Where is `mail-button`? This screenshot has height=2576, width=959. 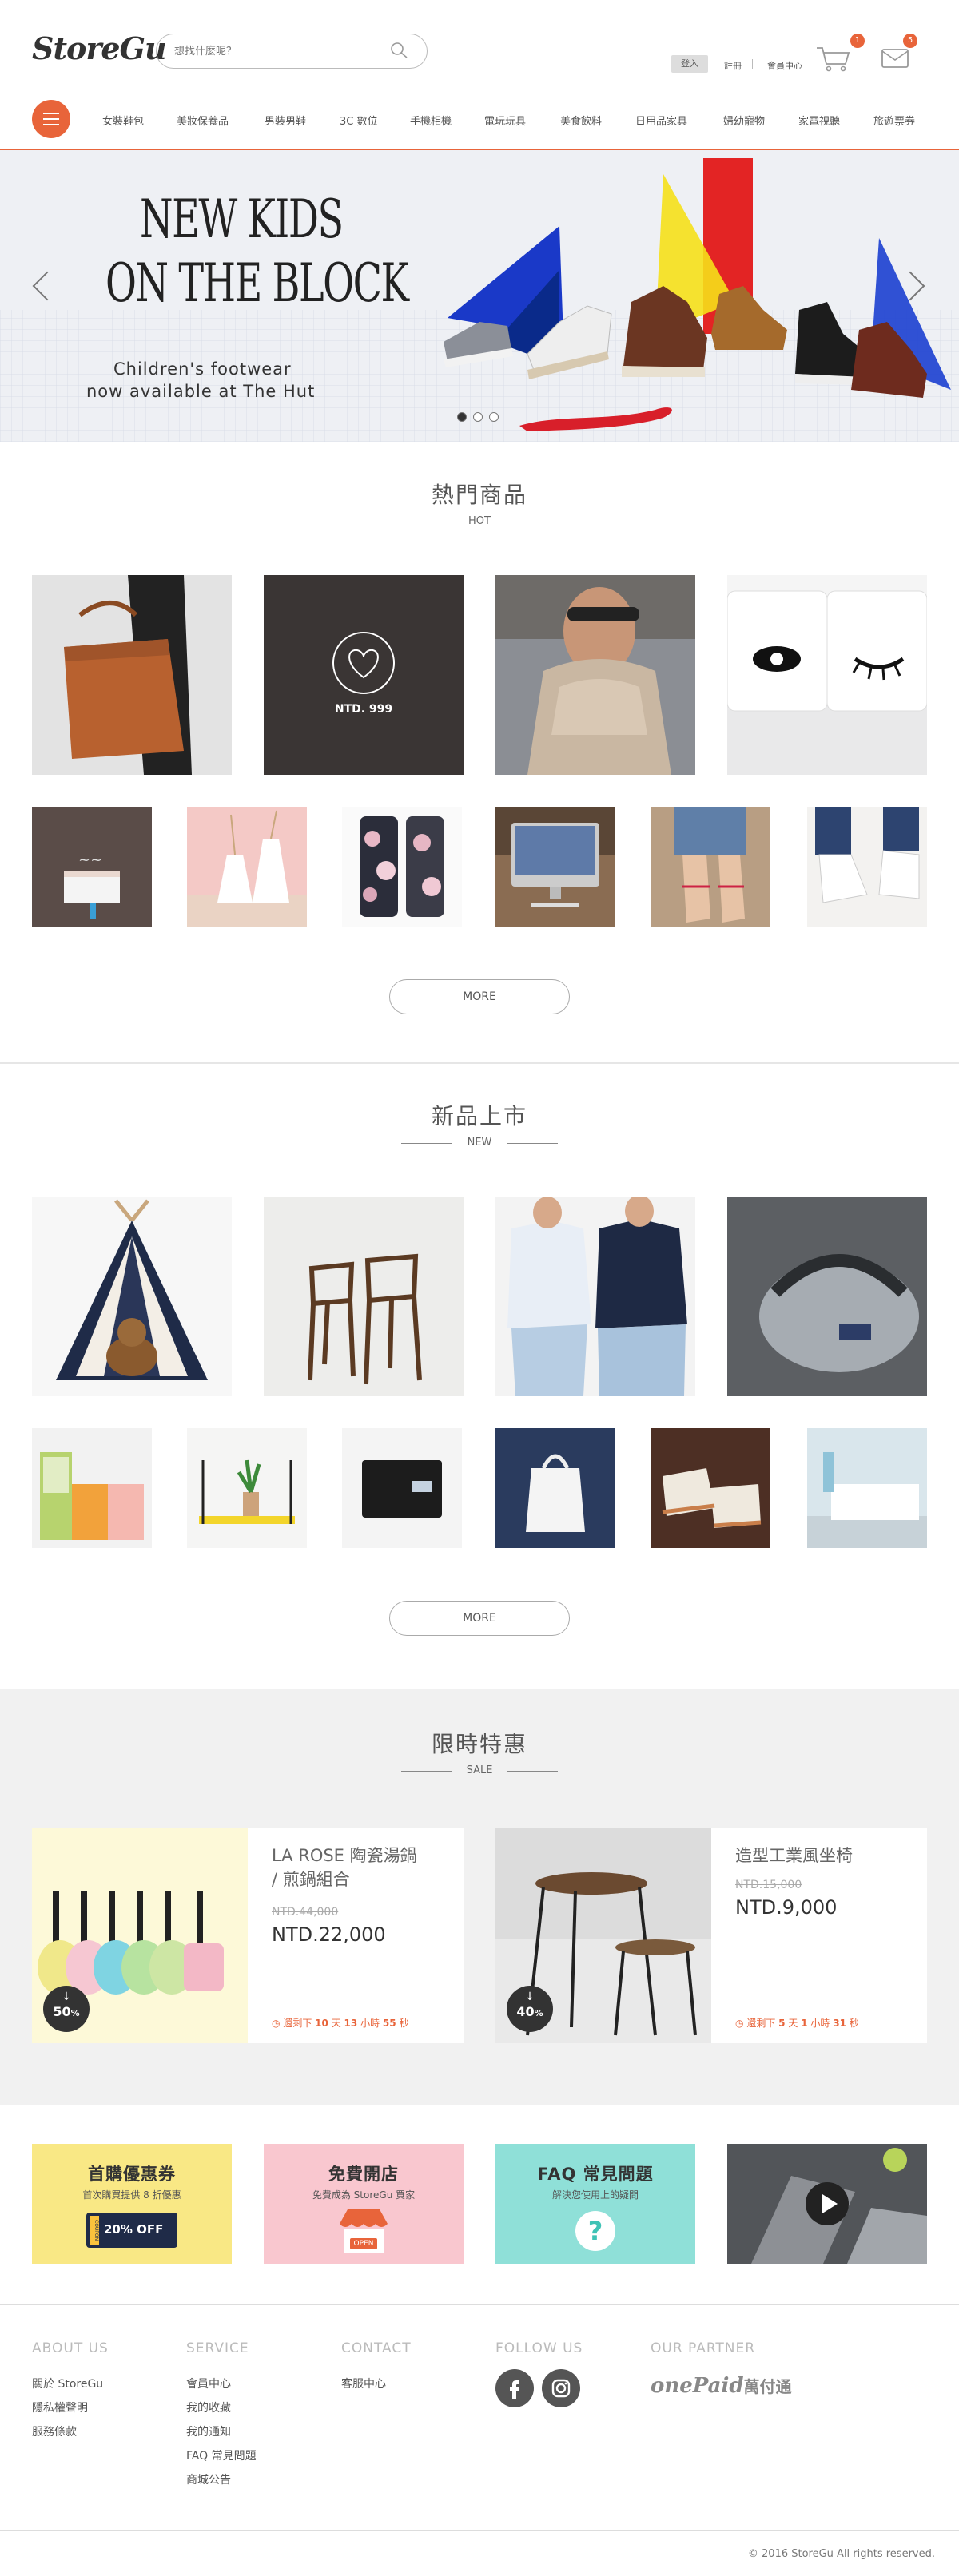 mail-button is located at coordinates (895, 58).